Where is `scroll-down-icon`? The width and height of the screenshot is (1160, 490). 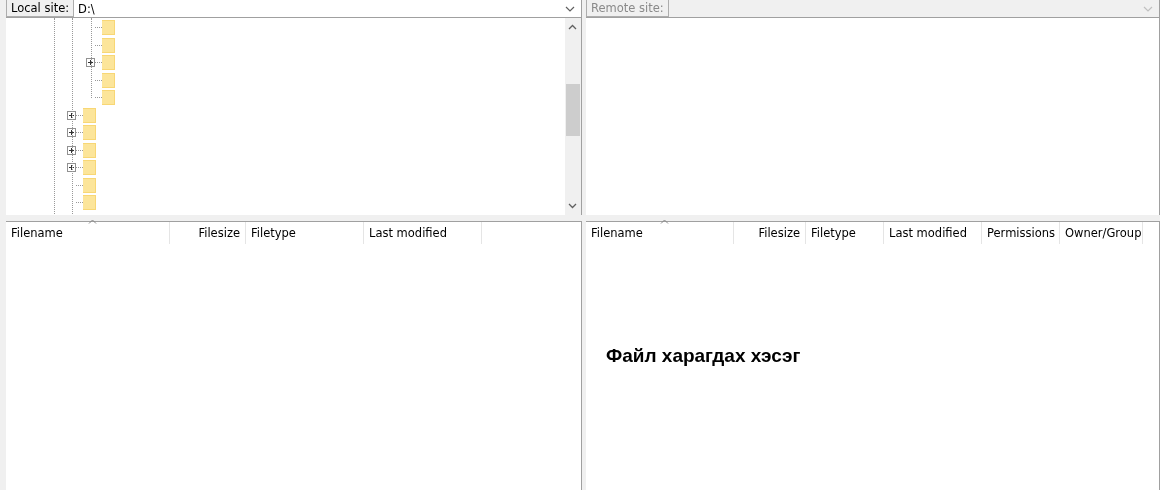 scroll-down-icon is located at coordinates (572, 206).